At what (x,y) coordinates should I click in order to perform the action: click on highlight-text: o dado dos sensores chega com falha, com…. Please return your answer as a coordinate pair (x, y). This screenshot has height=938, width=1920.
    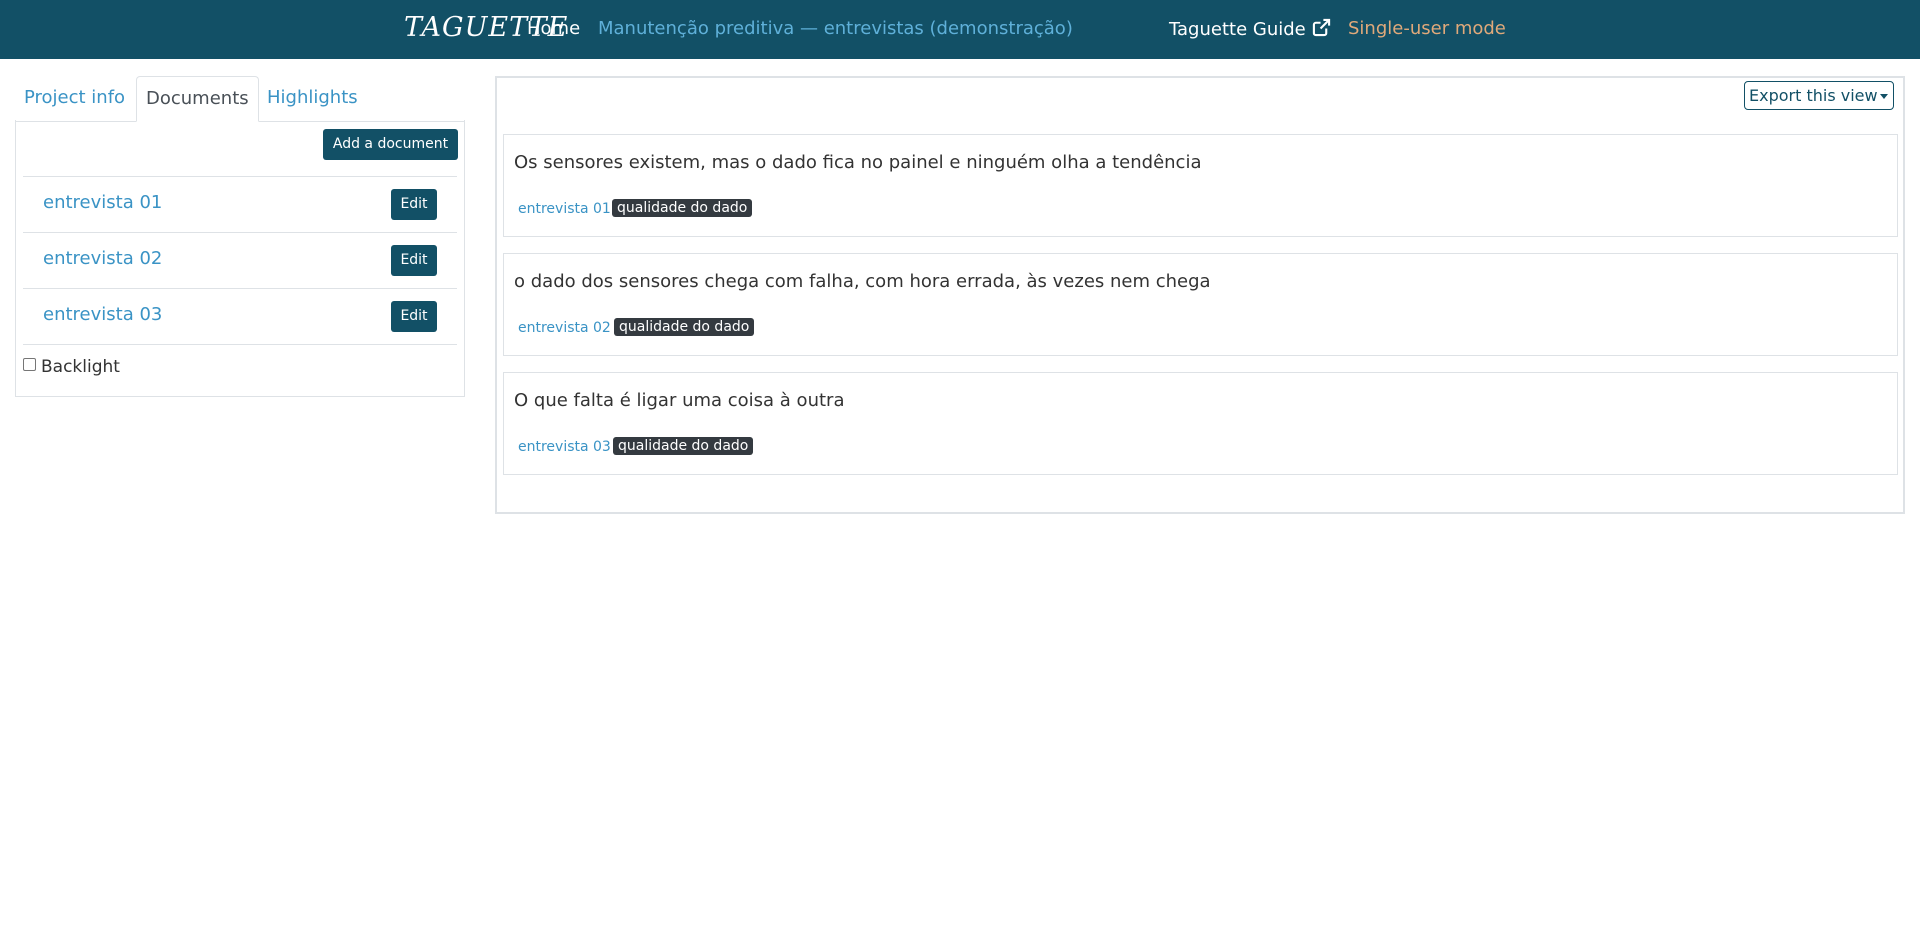
    Looking at the image, I should click on (862, 281).